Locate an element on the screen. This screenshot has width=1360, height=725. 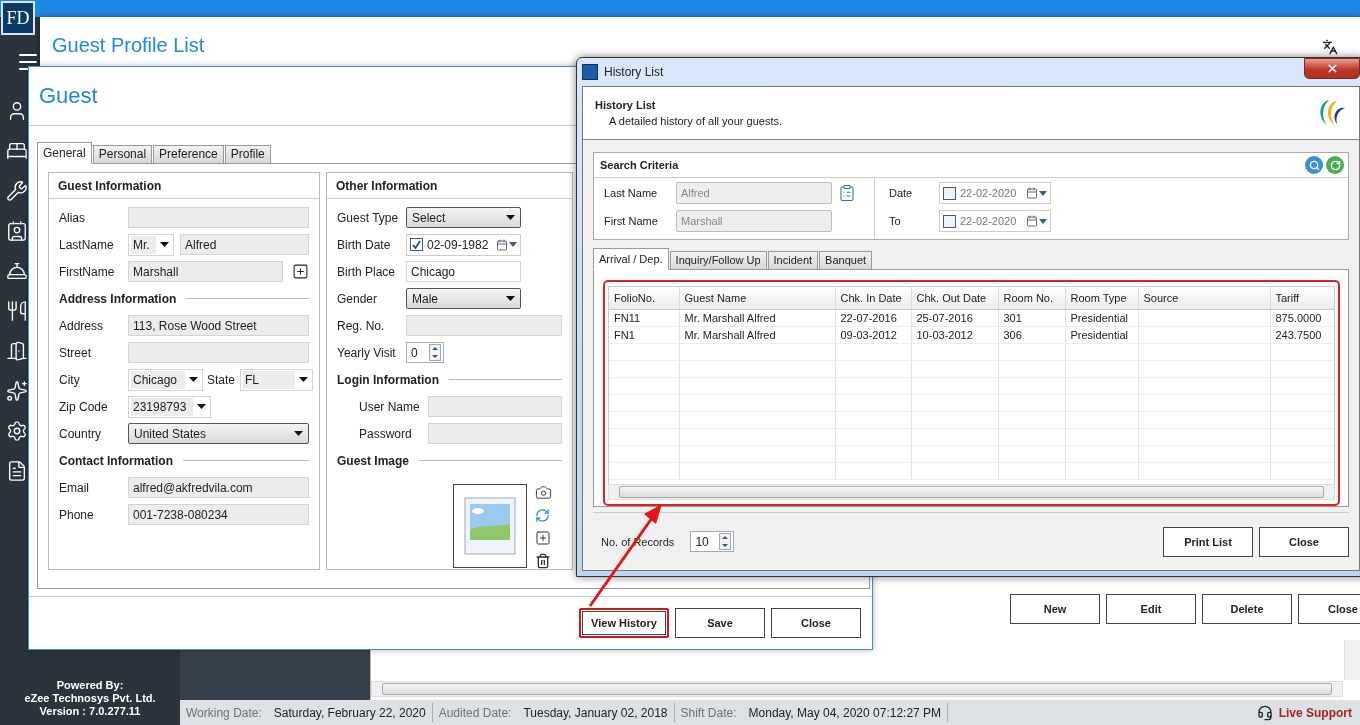
tab: Preference is located at coordinates (188, 154).